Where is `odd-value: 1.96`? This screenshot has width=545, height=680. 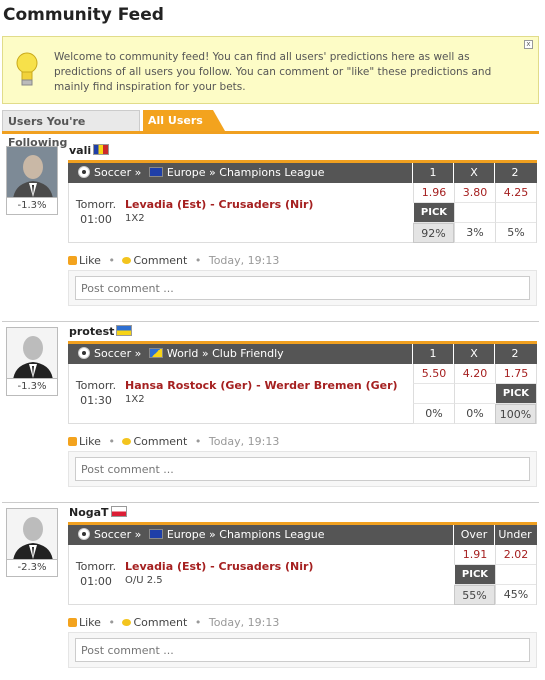
odd-value: 1.96 is located at coordinates (433, 193).